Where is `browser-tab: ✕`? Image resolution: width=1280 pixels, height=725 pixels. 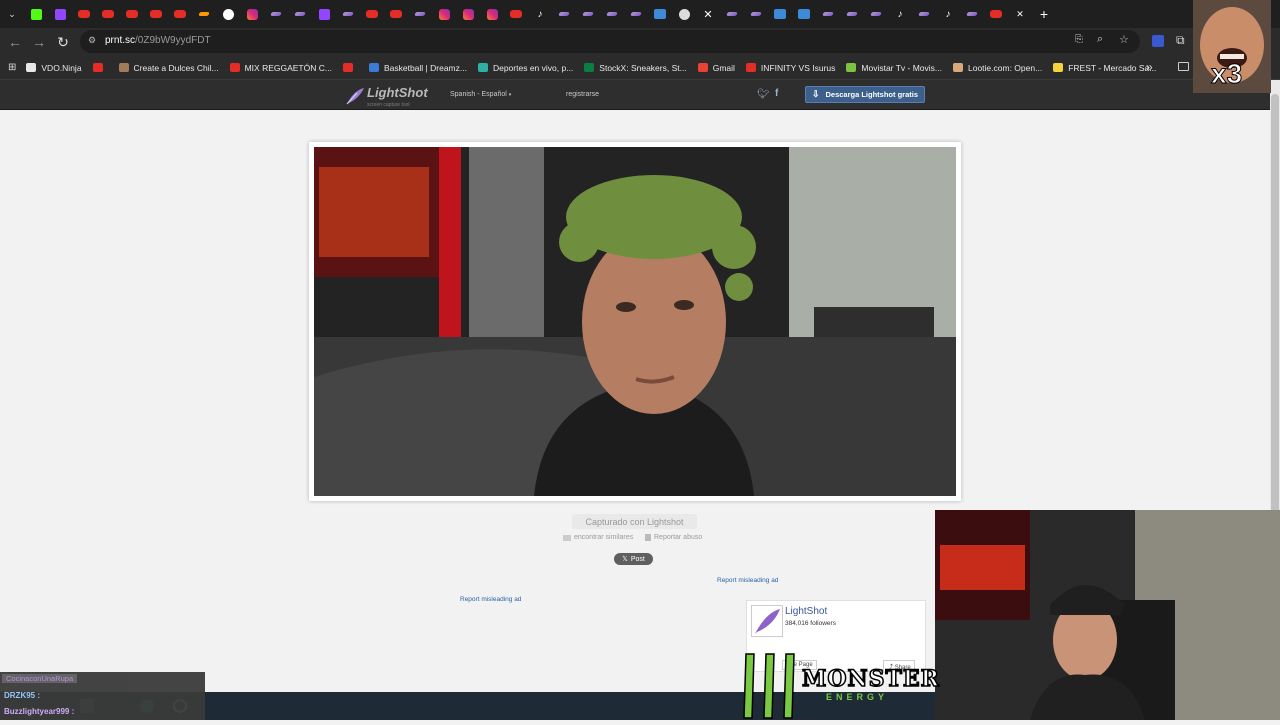
browser-tab: ✕ is located at coordinates (708, 14).